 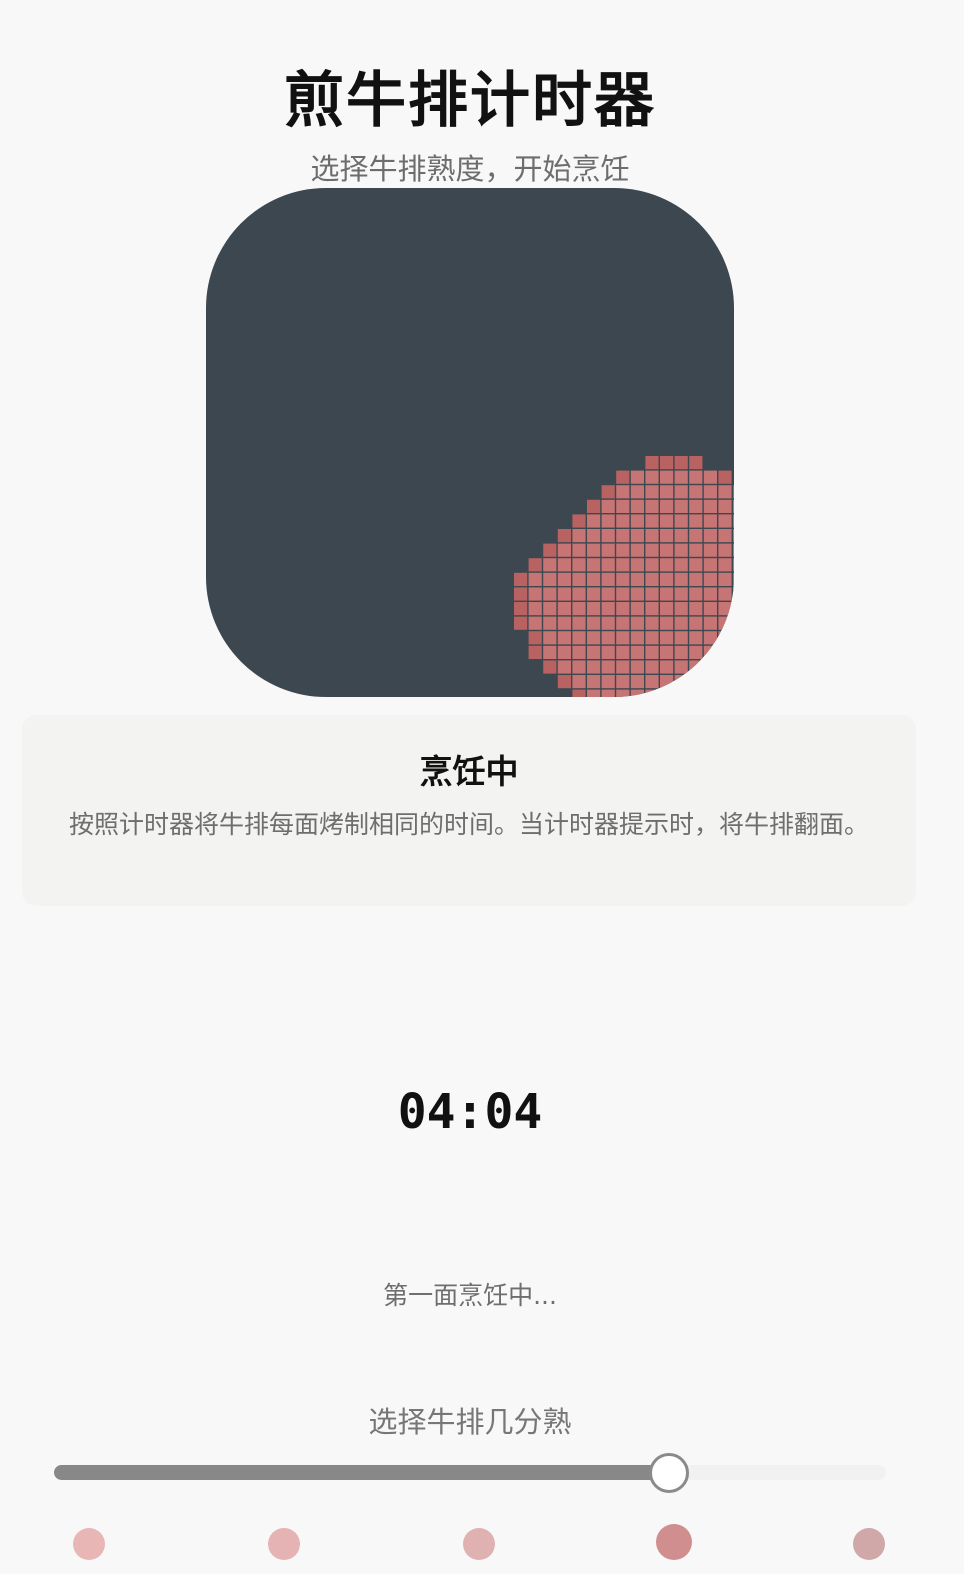 I want to click on doneness-slider-thumb, so click(x=669, y=1473).